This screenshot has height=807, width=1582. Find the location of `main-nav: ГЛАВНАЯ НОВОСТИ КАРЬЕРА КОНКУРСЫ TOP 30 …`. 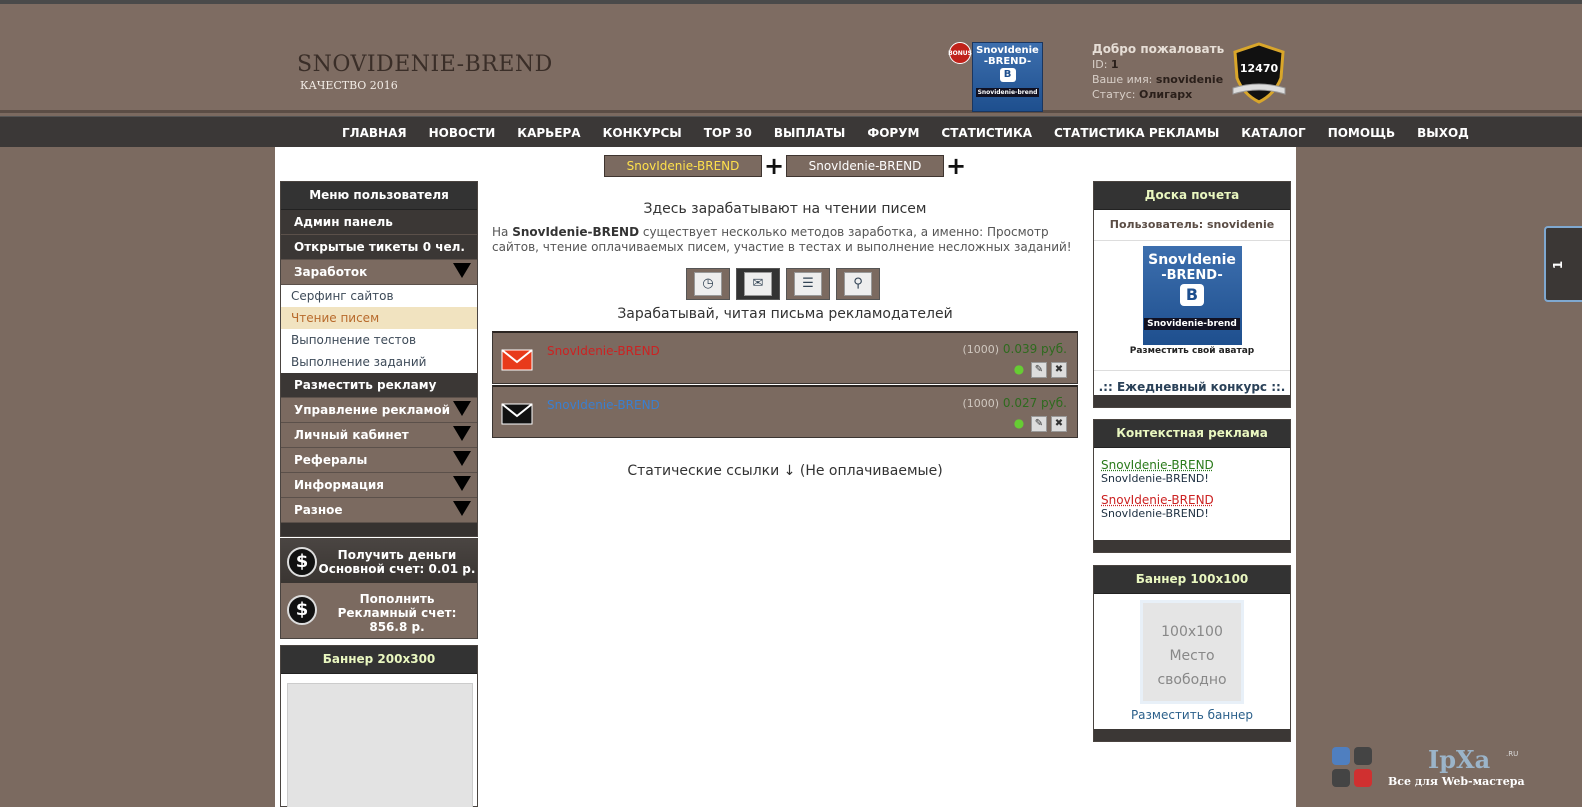

main-nav: ГЛАВНАЯ НОВОСТИ КАРЬЕРА КОНКУРСЫ TOP 30 … is located at coordinates (791, 131).